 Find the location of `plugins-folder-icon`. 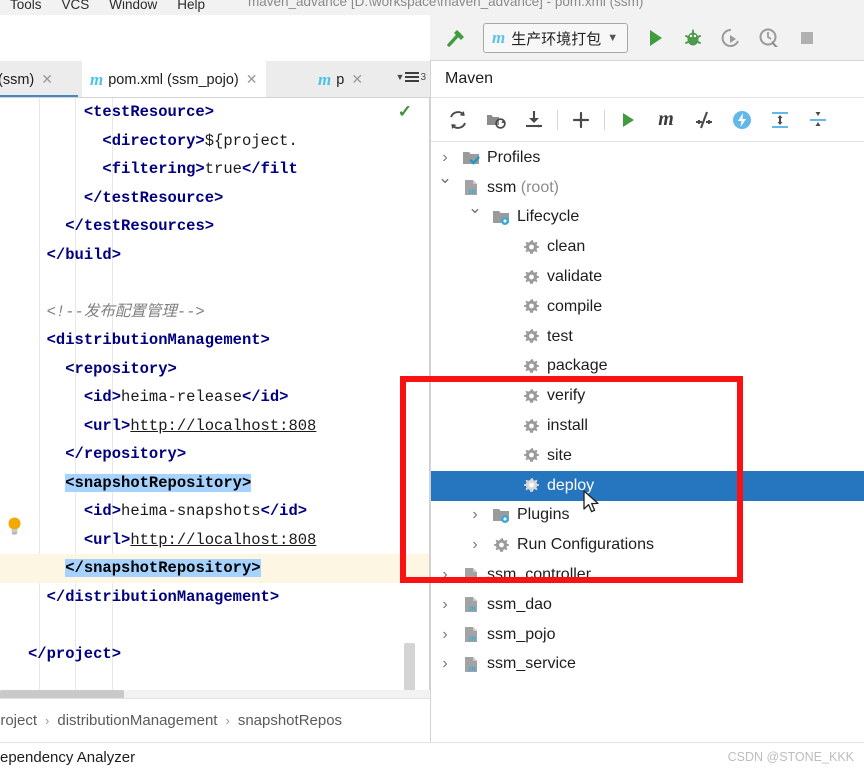

plugins-folder-icon is located at coordinates (501, 515).